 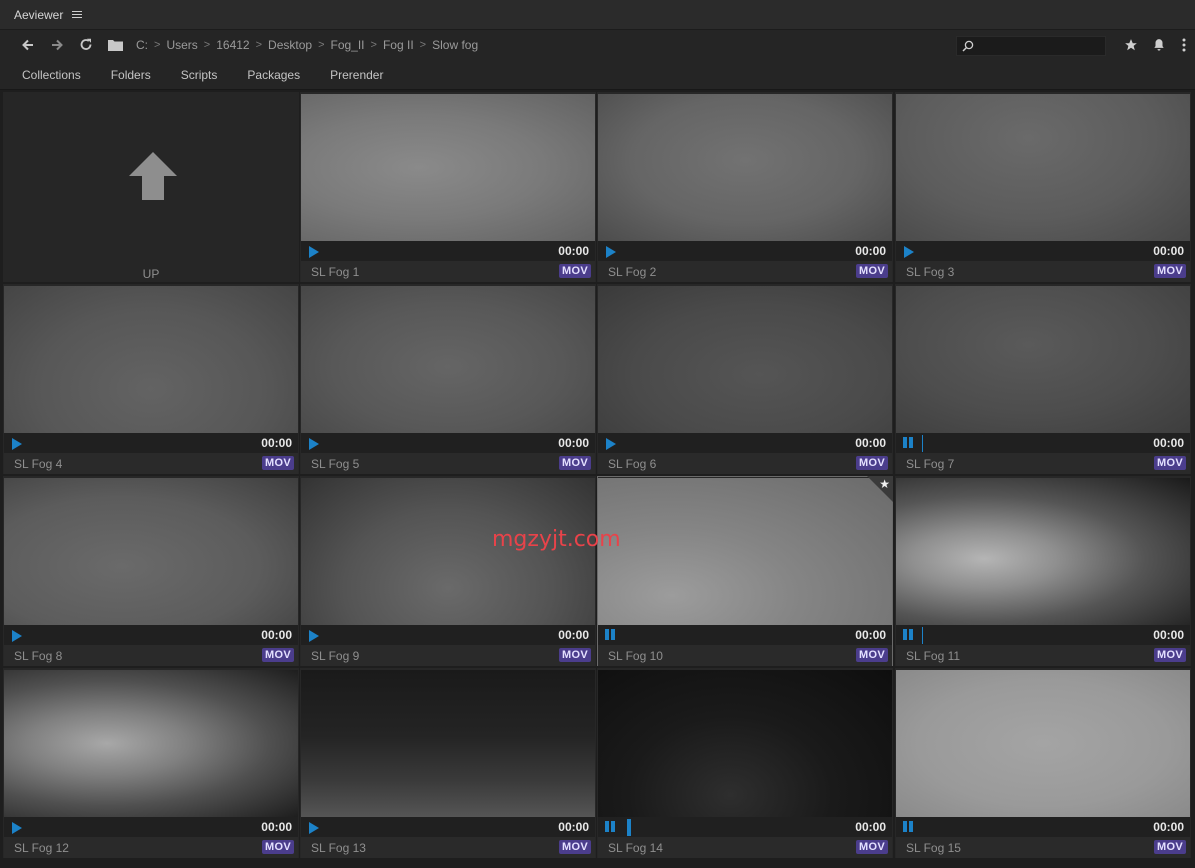 I want to click on tile-meta: SL Fog 5 MOV, so click(x=448, y=463).